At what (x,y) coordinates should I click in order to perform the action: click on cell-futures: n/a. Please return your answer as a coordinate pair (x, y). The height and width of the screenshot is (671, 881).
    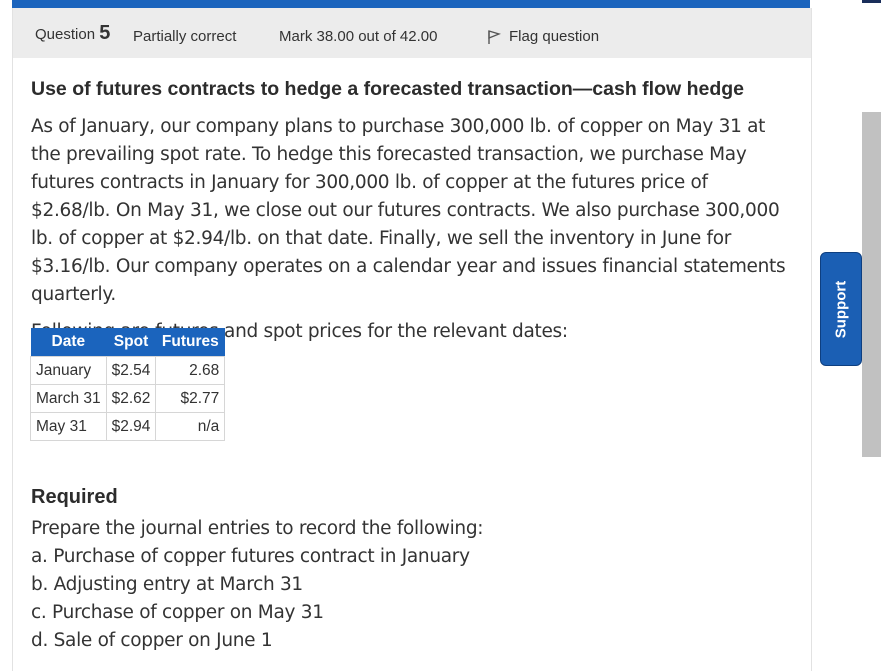
    Looking at the image, I should click on (190, 426).